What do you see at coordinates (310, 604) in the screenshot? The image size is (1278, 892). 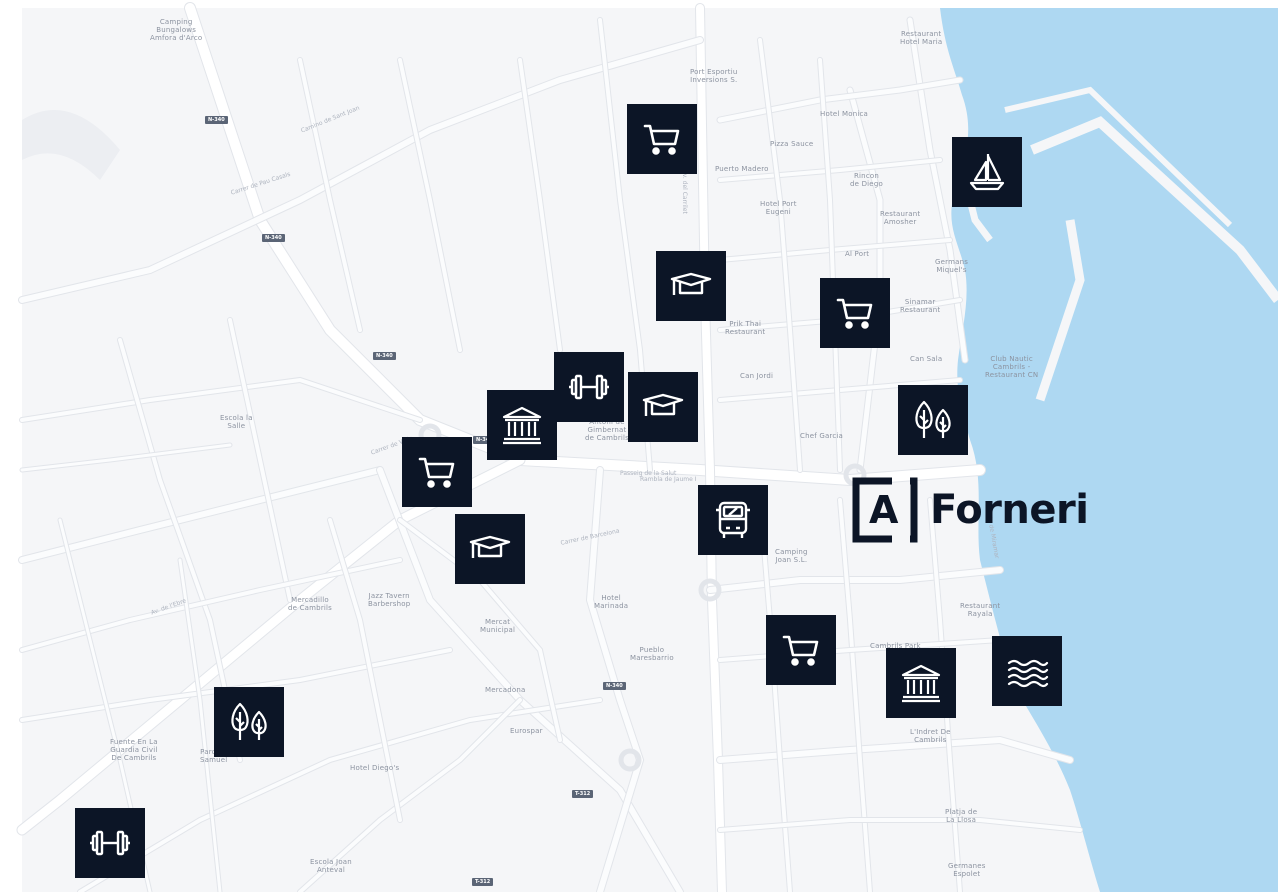 I see `place-label: Mercadillo de Cambrils` at bounding box center [310, 604].